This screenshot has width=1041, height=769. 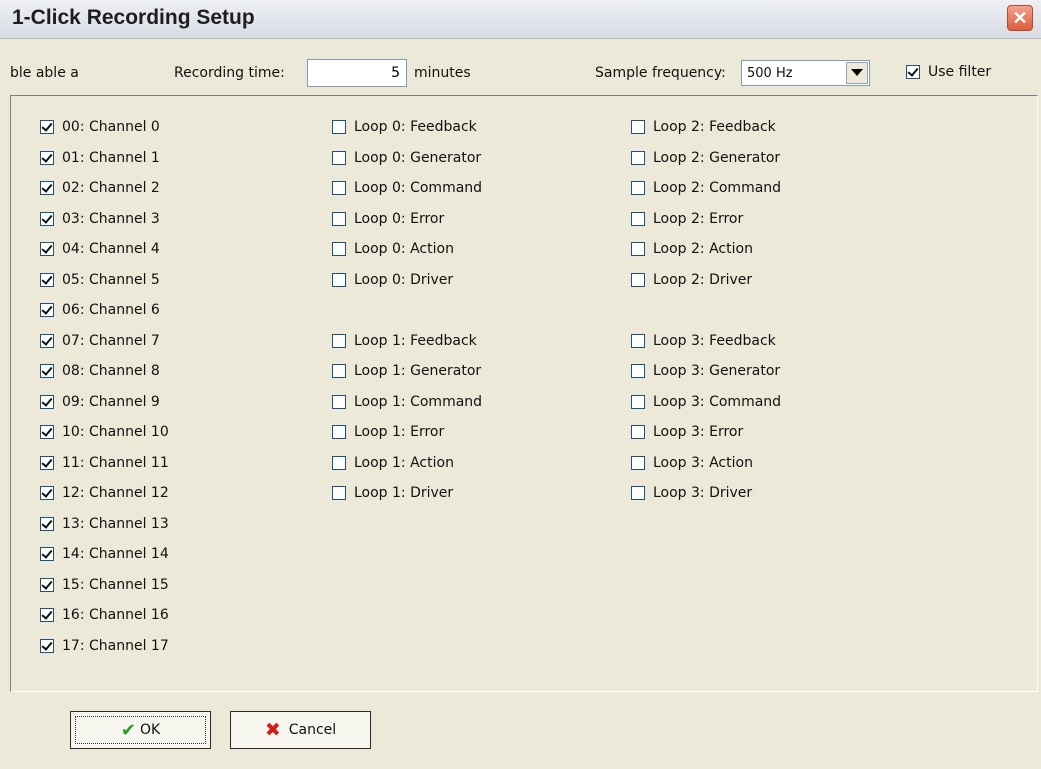 What do you see at coordinates (393, 249) in the screenshot?
I see `loop-checkbox: Loop 0: Action` at bounding box center [393, 249].